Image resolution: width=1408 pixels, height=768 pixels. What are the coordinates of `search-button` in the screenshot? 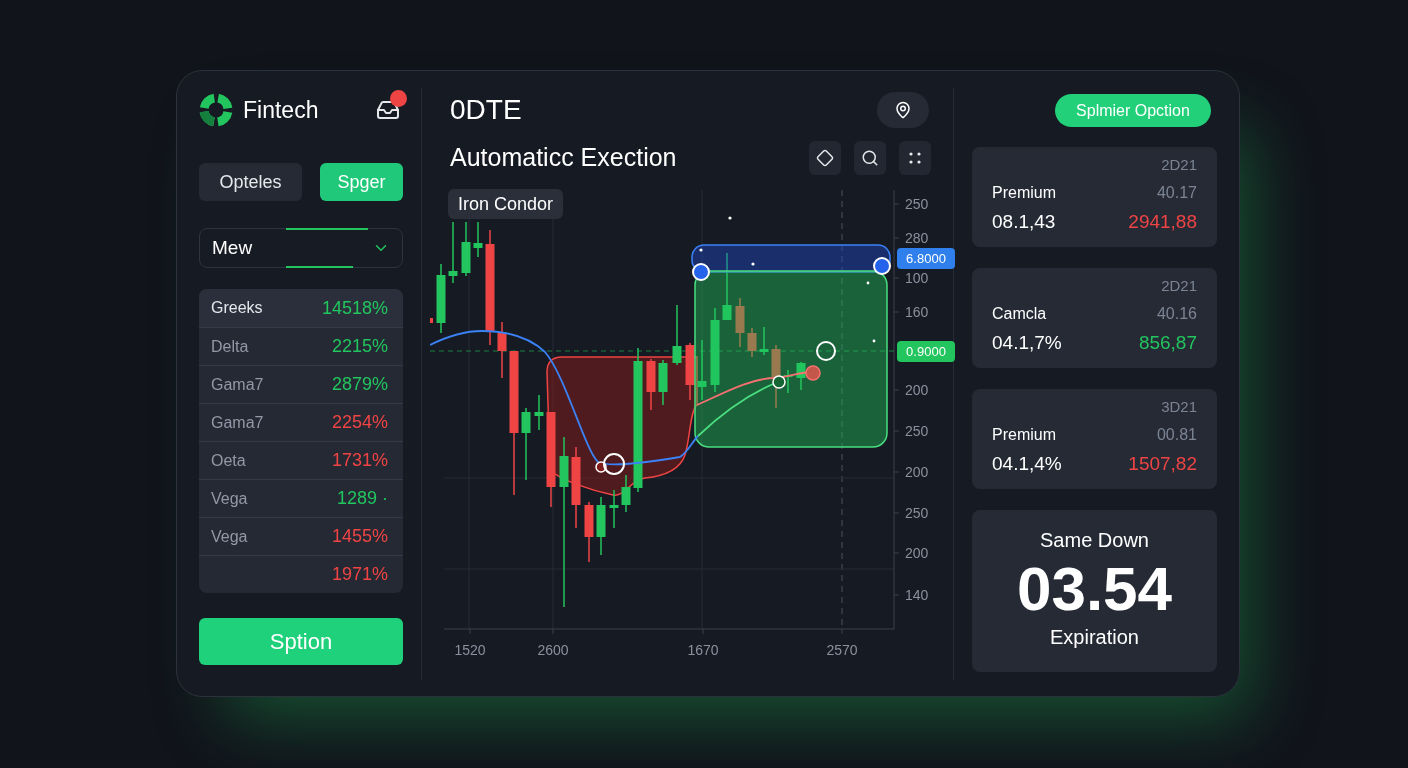 It's located at (870, 158).